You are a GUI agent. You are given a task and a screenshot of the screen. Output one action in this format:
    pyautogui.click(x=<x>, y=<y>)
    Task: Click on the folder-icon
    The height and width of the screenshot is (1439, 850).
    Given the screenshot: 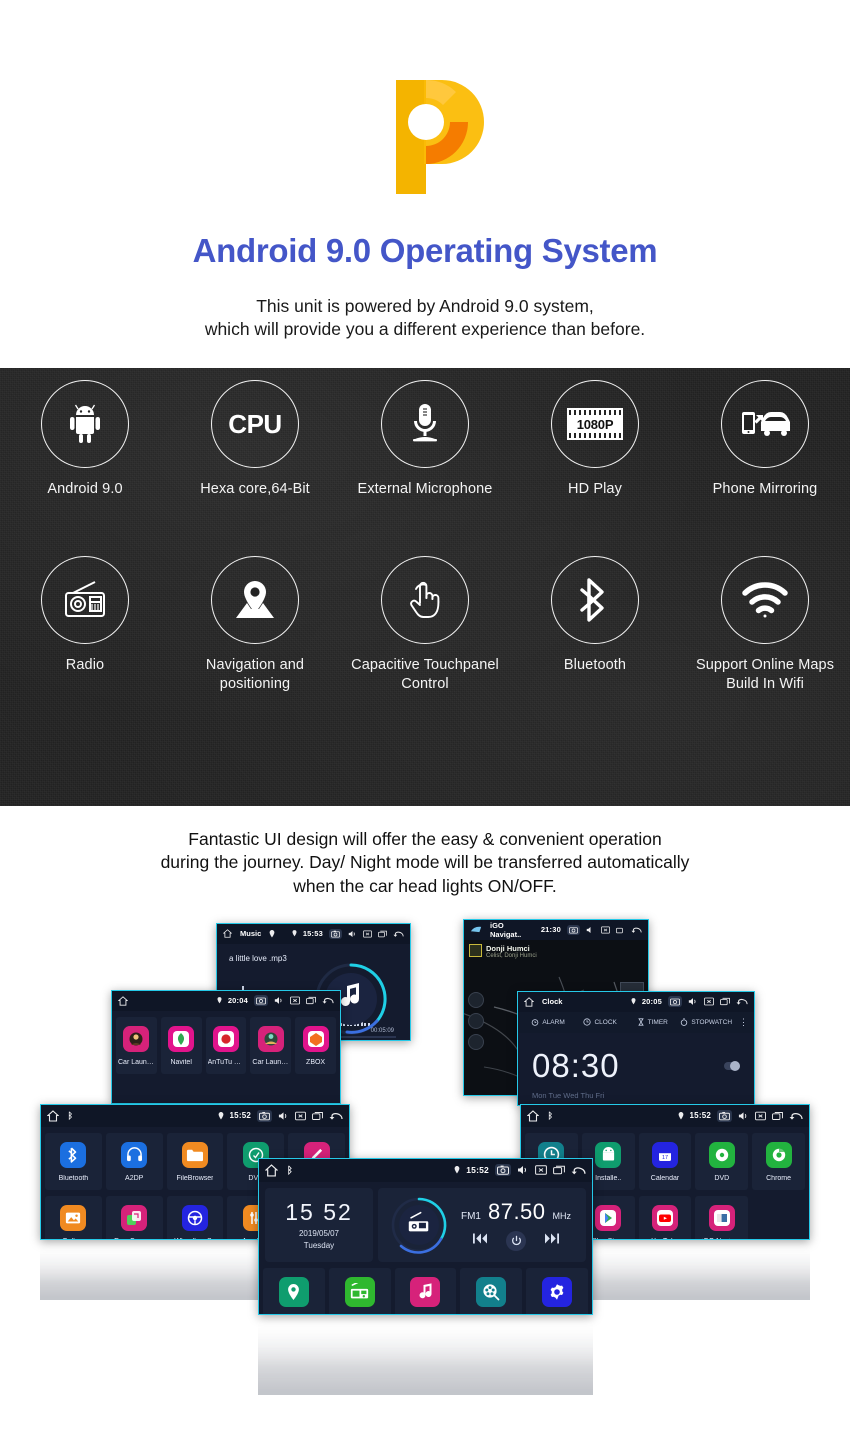 What is the action you would take?
    pyautogui.click(x=194, y=1154)
    